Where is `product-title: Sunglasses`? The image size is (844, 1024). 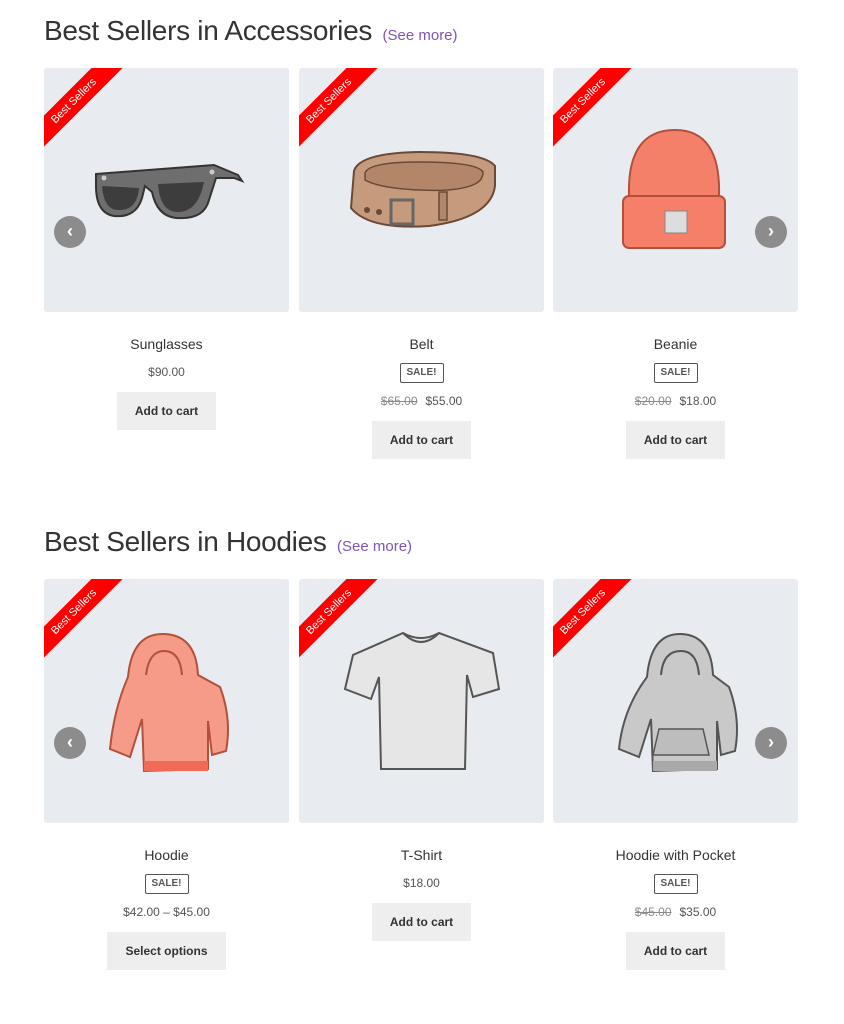 product-title: Sunglasses is located at coordinates (166, 344).